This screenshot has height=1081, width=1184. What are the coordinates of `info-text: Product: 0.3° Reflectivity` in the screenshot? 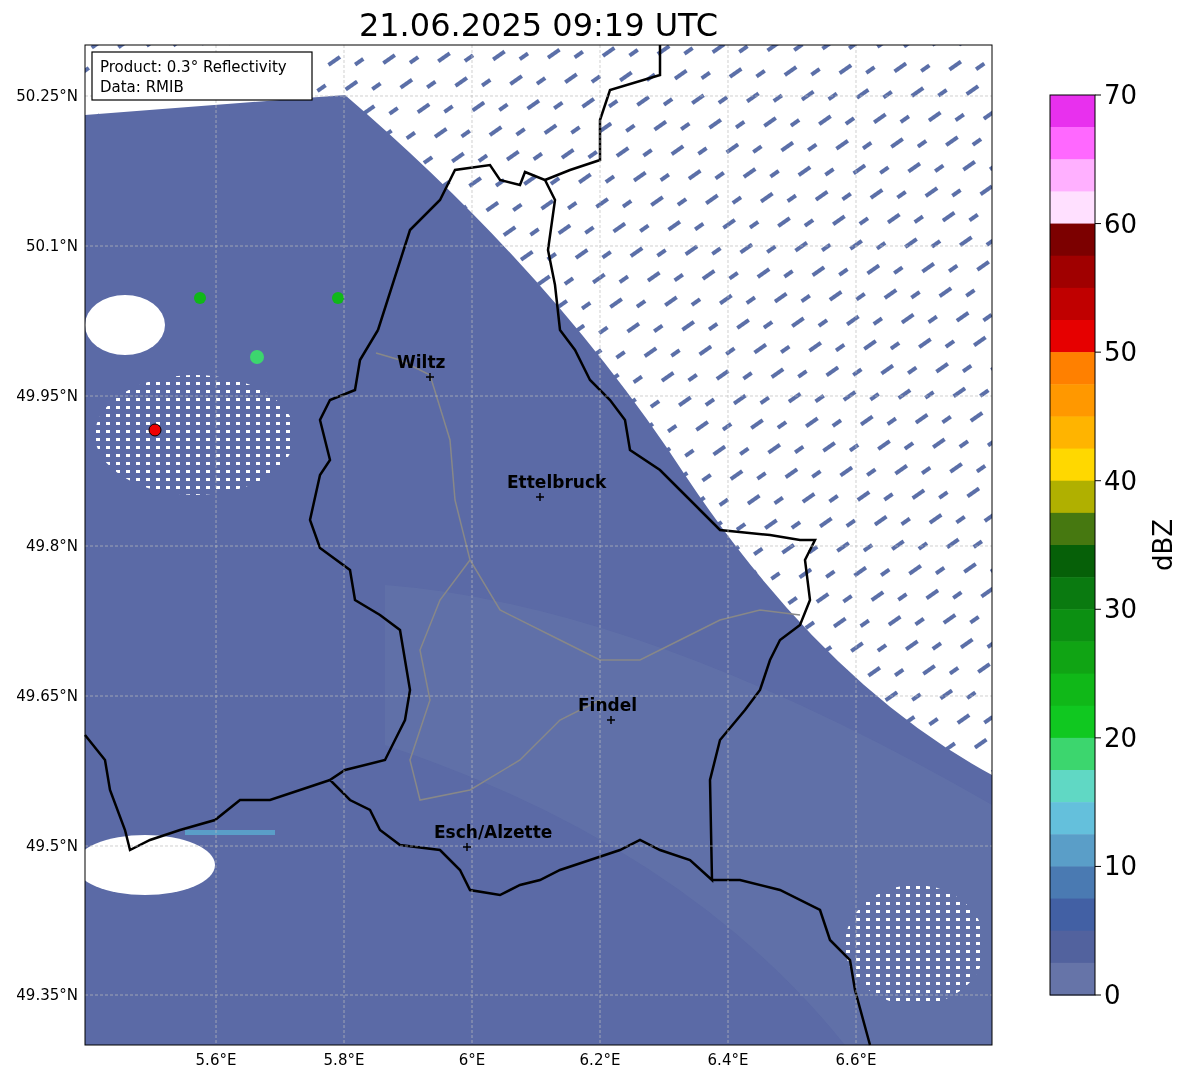 It's located at (193, 67).